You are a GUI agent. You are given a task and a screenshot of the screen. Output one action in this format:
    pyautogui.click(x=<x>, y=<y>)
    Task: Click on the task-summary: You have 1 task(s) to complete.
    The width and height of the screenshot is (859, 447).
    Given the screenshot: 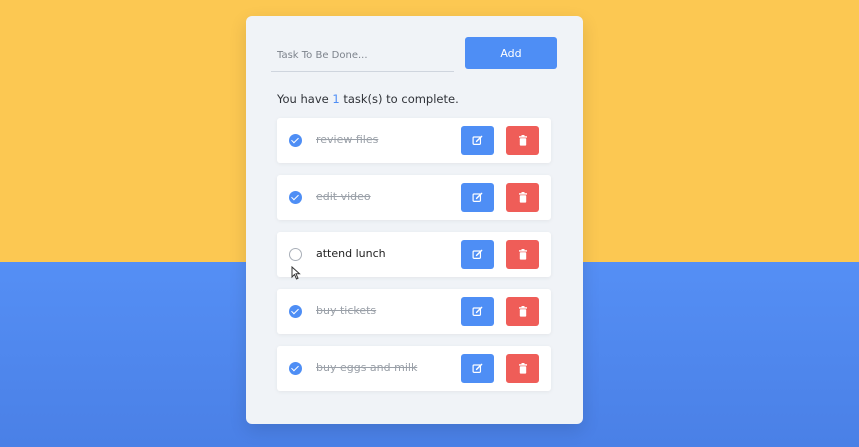 What is the action you would take?
    pyautogui.click(x=368, y=99)
    